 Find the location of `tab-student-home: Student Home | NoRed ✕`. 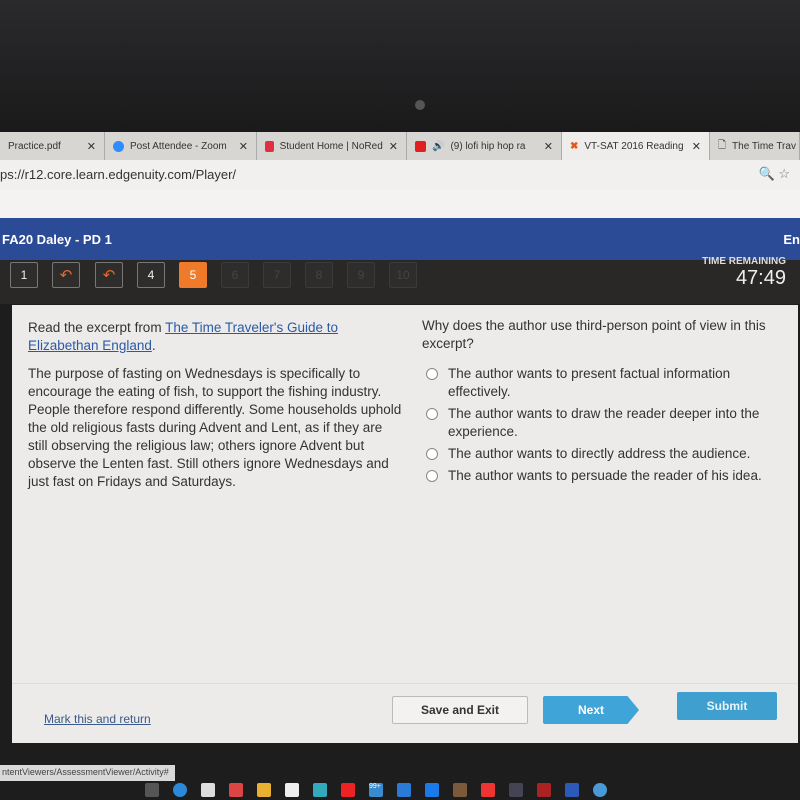

tab-student-home: Student Home | NoRed ✕ is located at coordinates (332, 146).